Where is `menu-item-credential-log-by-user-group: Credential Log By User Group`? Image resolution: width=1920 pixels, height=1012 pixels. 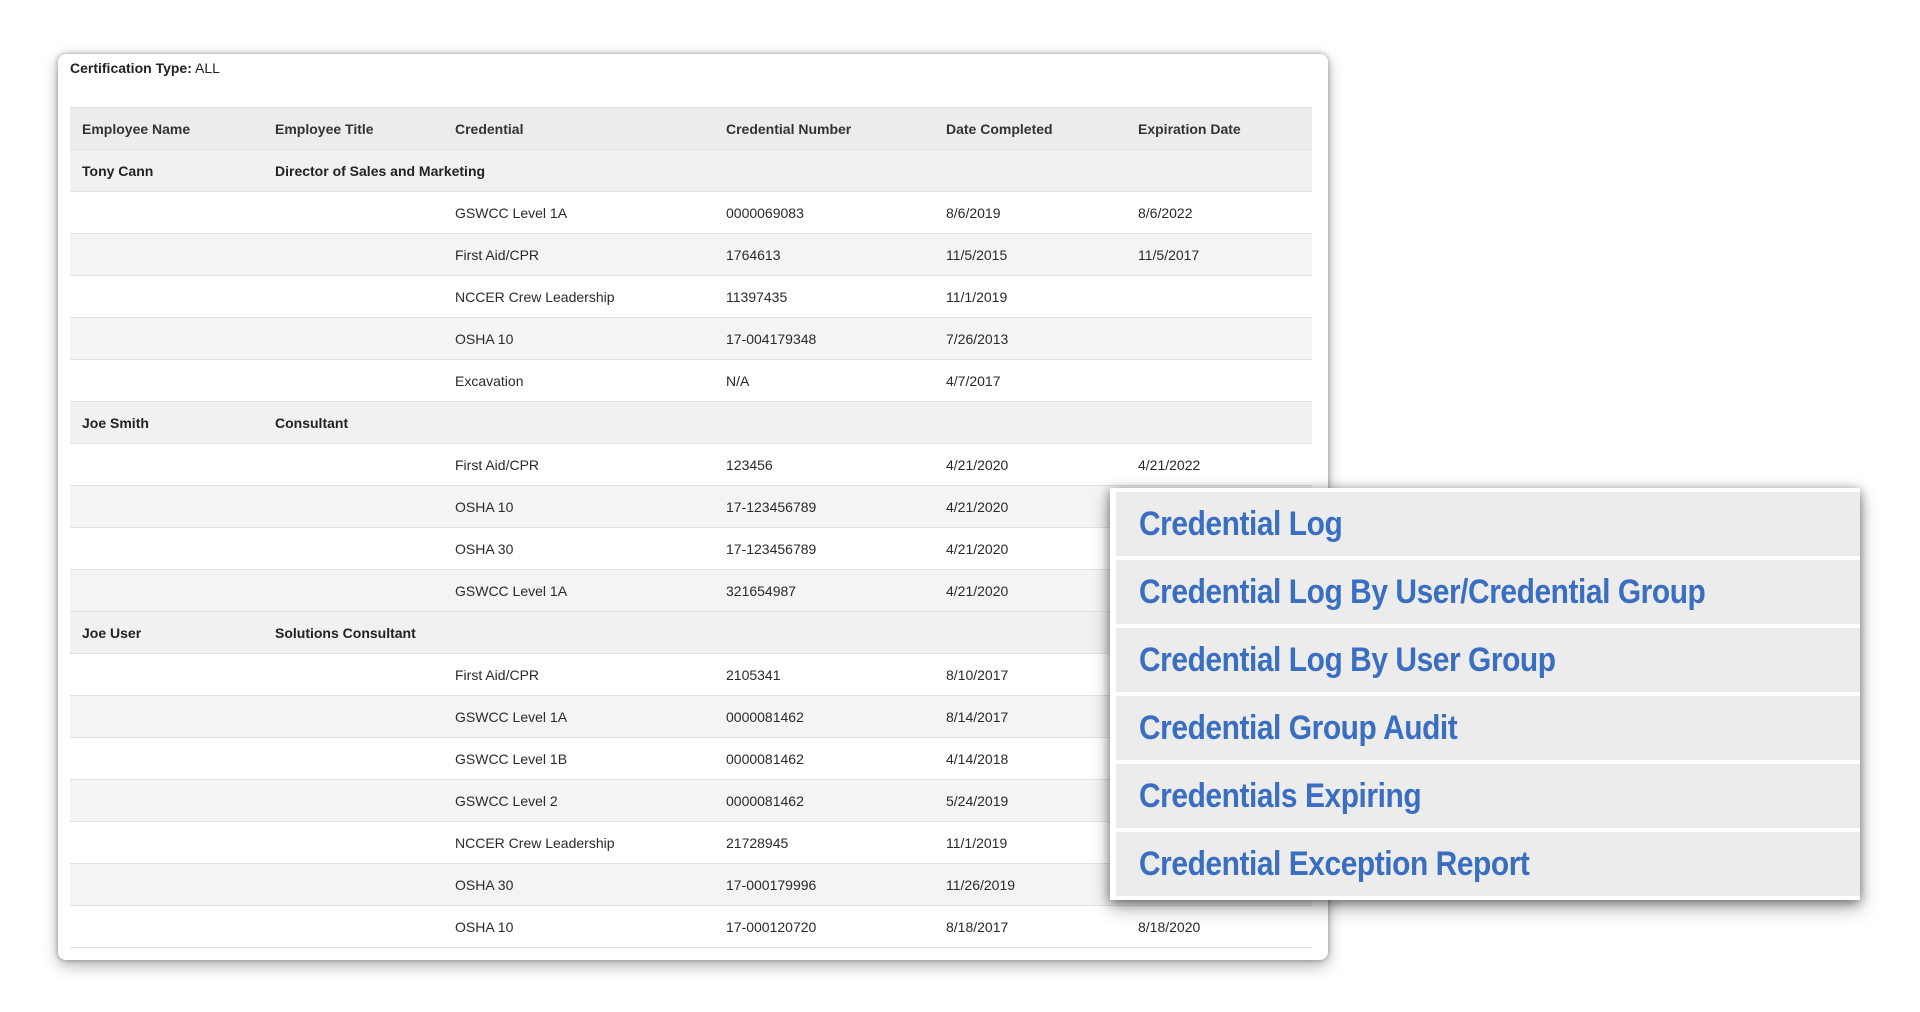 menu-item-credential-log-by-user-group: Credential Log By User Group is located at coordinates (1488, 660).